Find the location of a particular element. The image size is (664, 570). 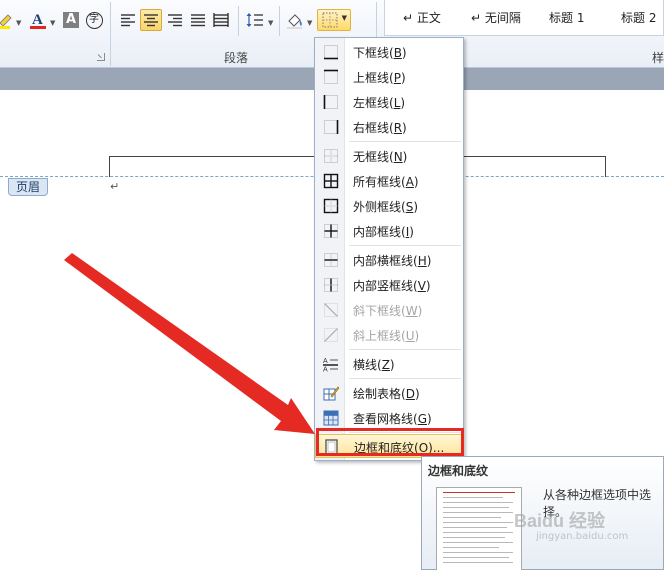

menu-item-label: 查看网格线(G) is located at coordinates (392, 419).